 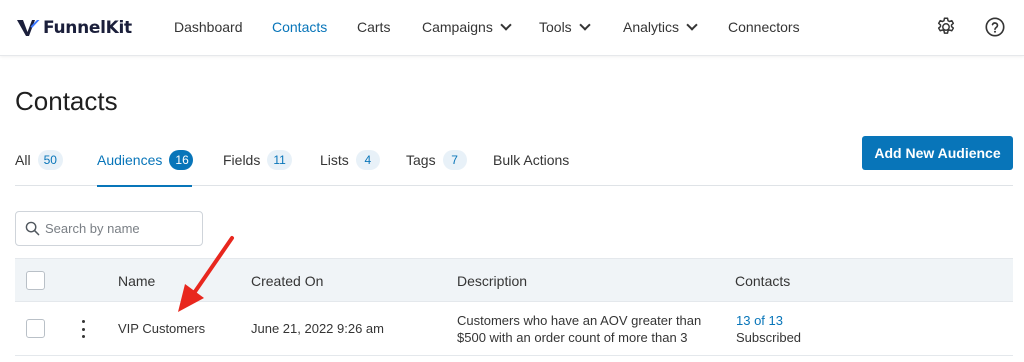 I want to click on nav-item-connectors: Connectors, so click(x=764, y=27).